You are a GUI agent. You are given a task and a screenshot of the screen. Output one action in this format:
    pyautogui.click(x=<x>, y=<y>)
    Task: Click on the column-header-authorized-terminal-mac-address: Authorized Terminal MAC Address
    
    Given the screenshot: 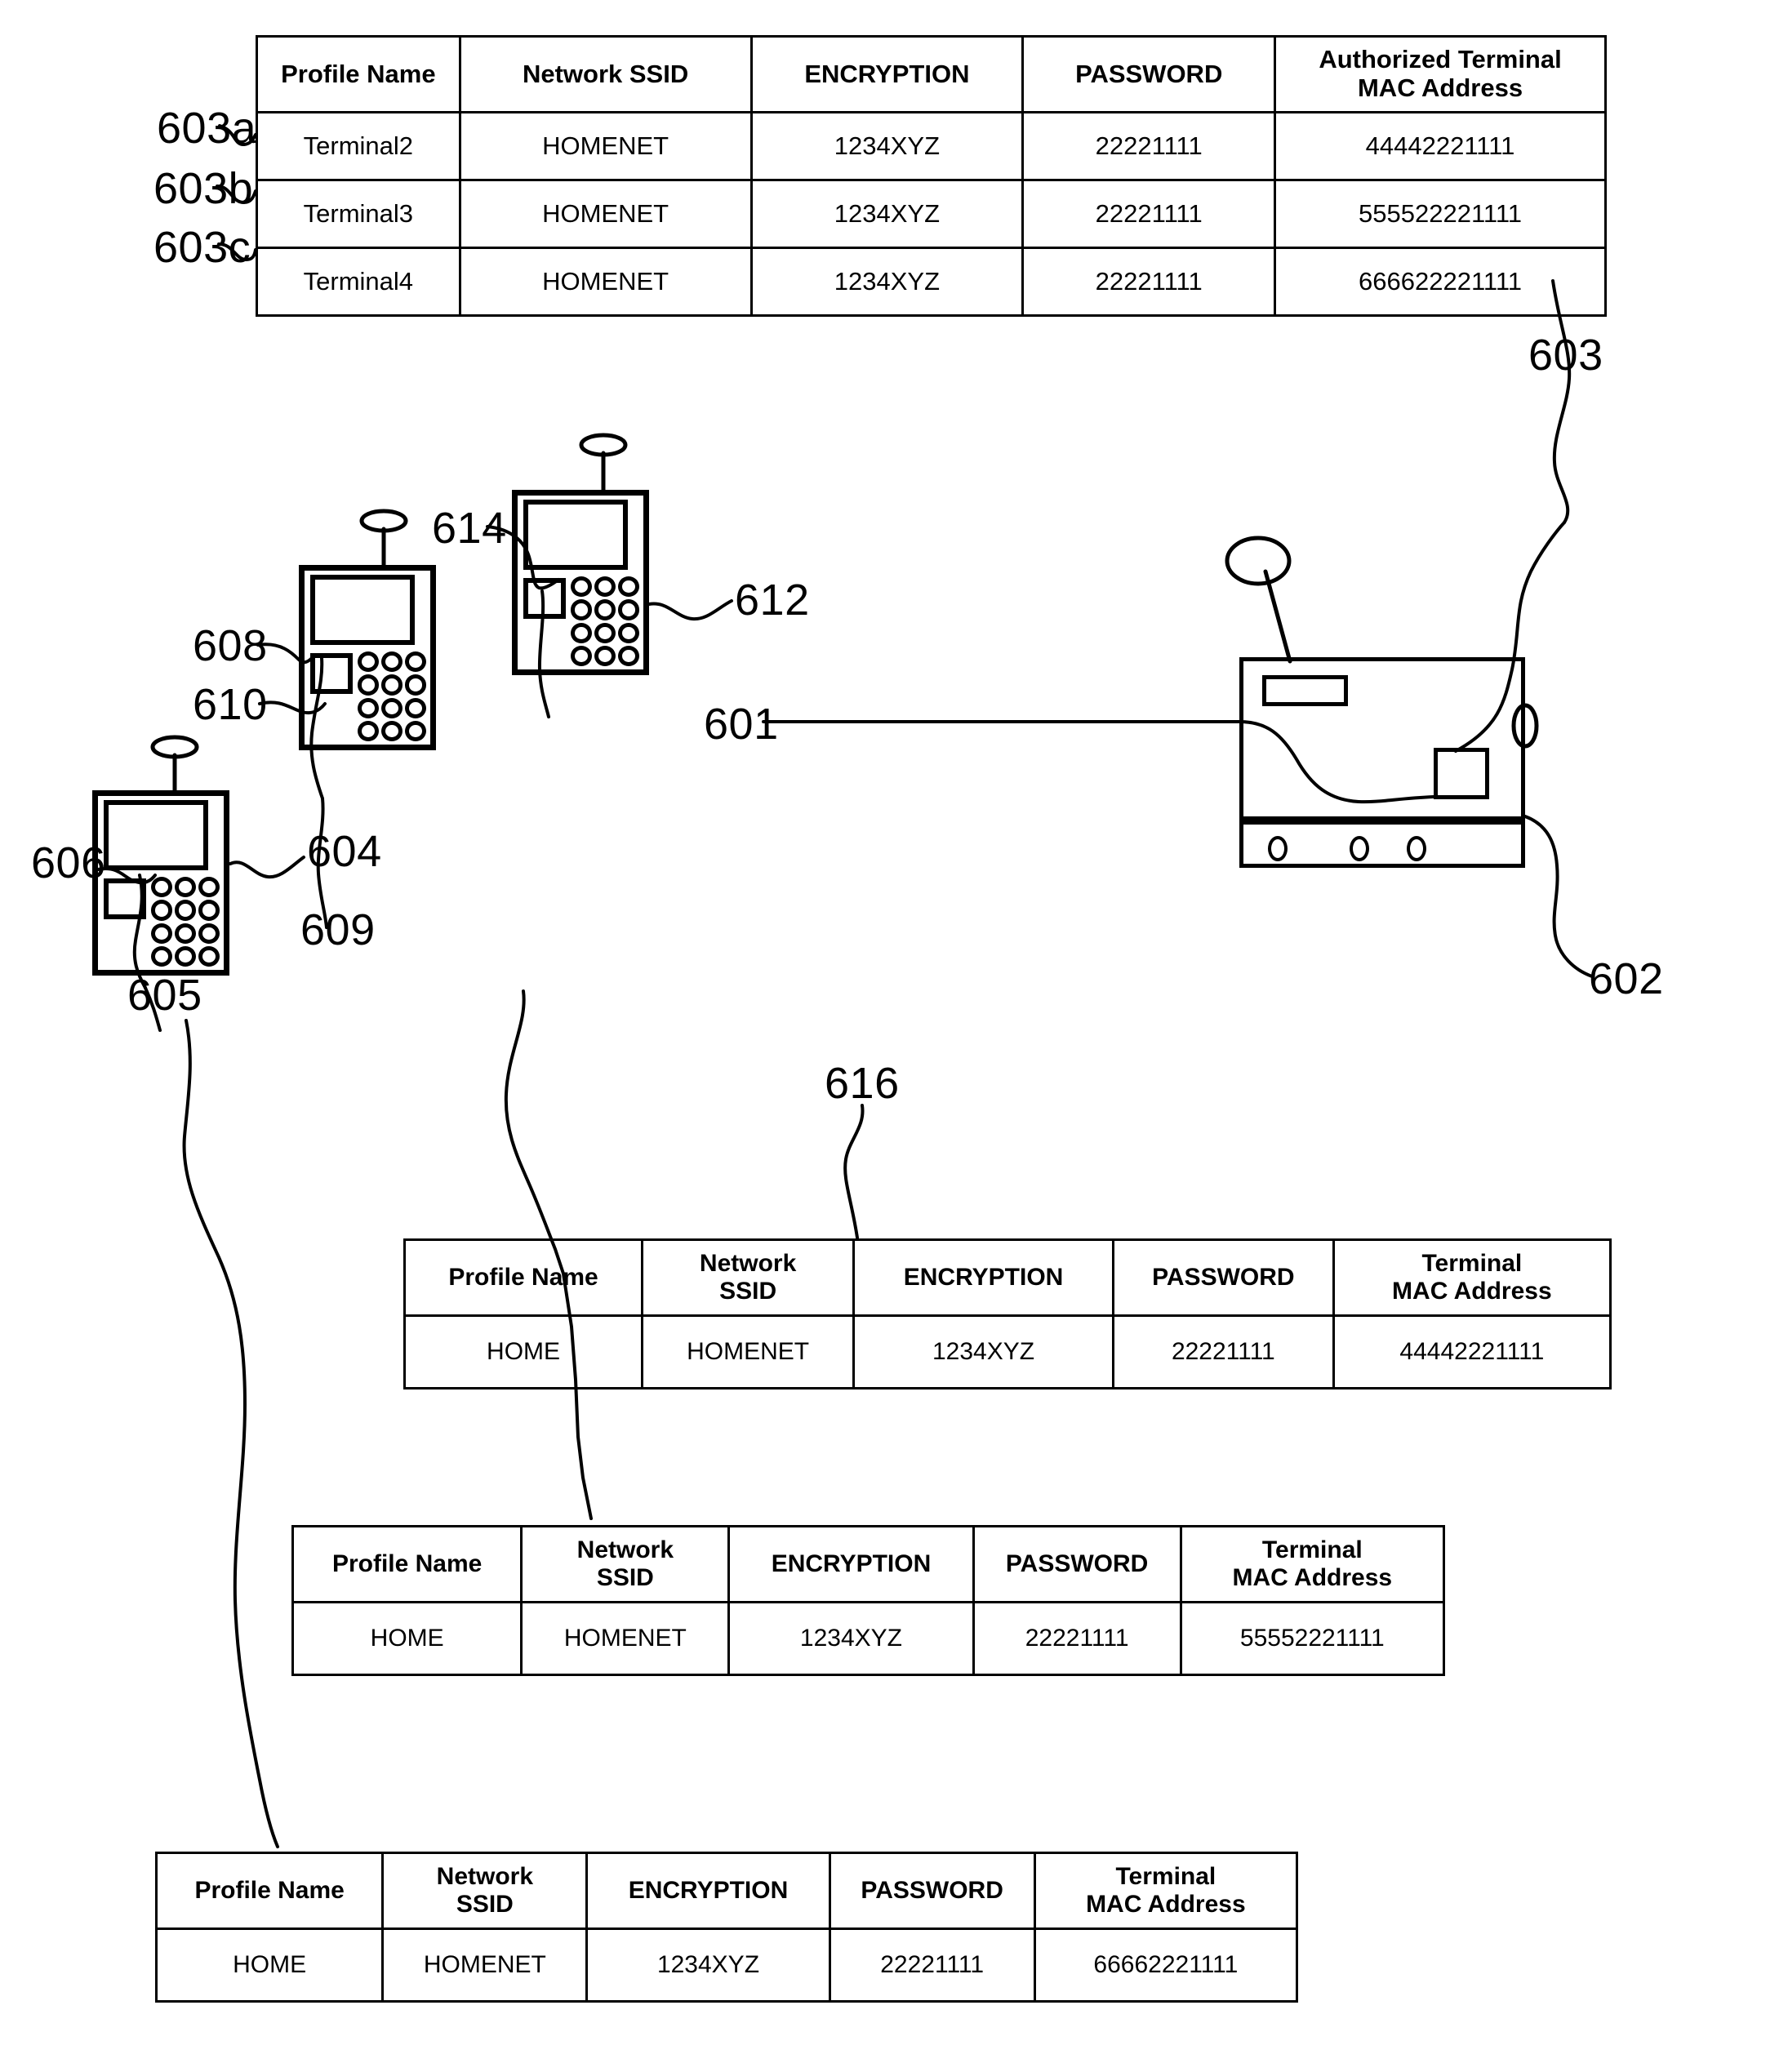 What is the action you would take?
    pyautogui.click(x=1440, y=74)
    